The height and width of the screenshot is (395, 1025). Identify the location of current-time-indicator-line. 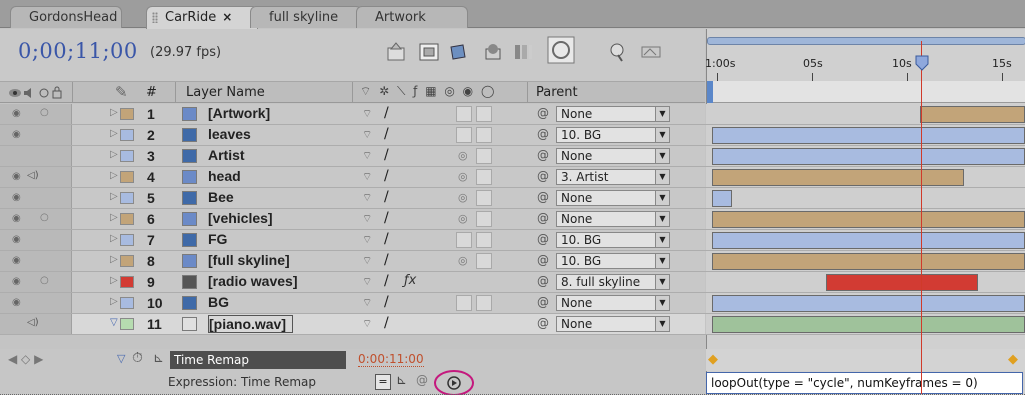
(921, 217).